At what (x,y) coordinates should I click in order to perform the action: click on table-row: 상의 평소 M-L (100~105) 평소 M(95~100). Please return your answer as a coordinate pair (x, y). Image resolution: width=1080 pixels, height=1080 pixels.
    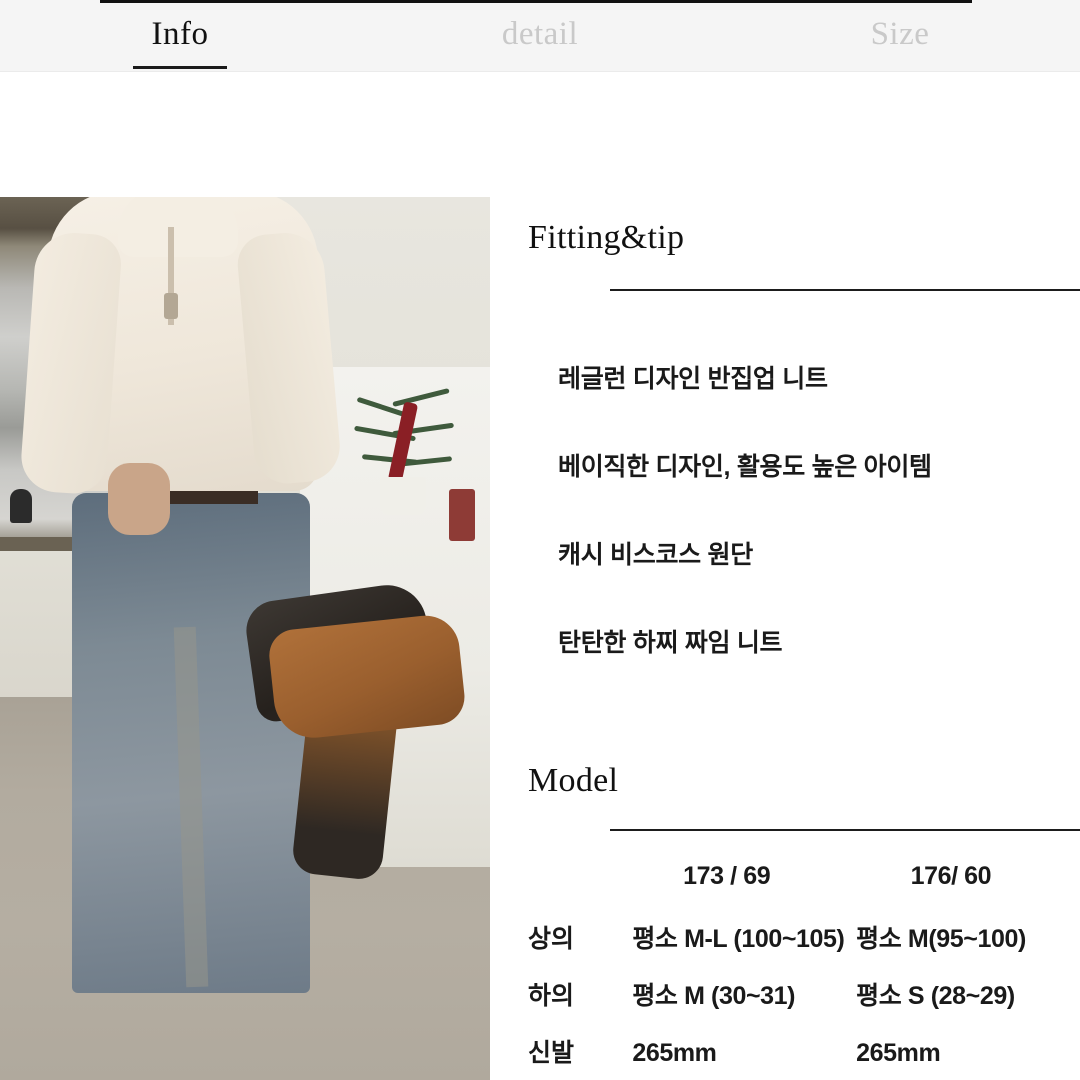
    Looking at the image, I should click on (804, 947).